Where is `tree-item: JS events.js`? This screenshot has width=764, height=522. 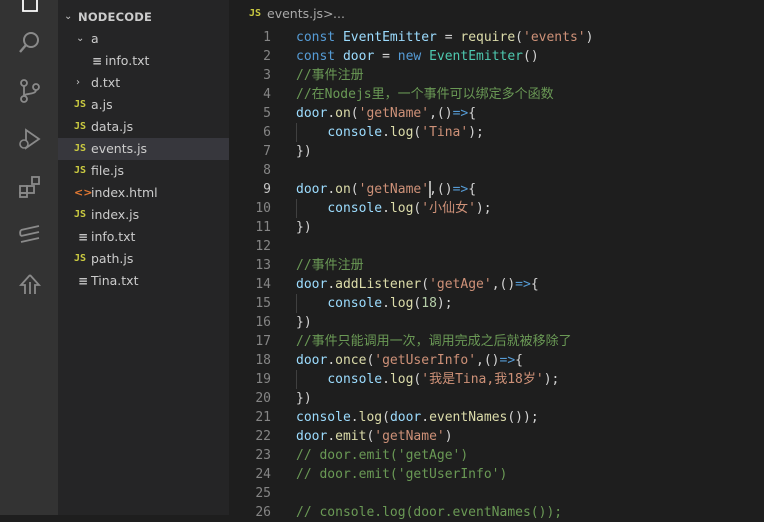
tree-item: JS events.js is located at coordinates (143, 149).